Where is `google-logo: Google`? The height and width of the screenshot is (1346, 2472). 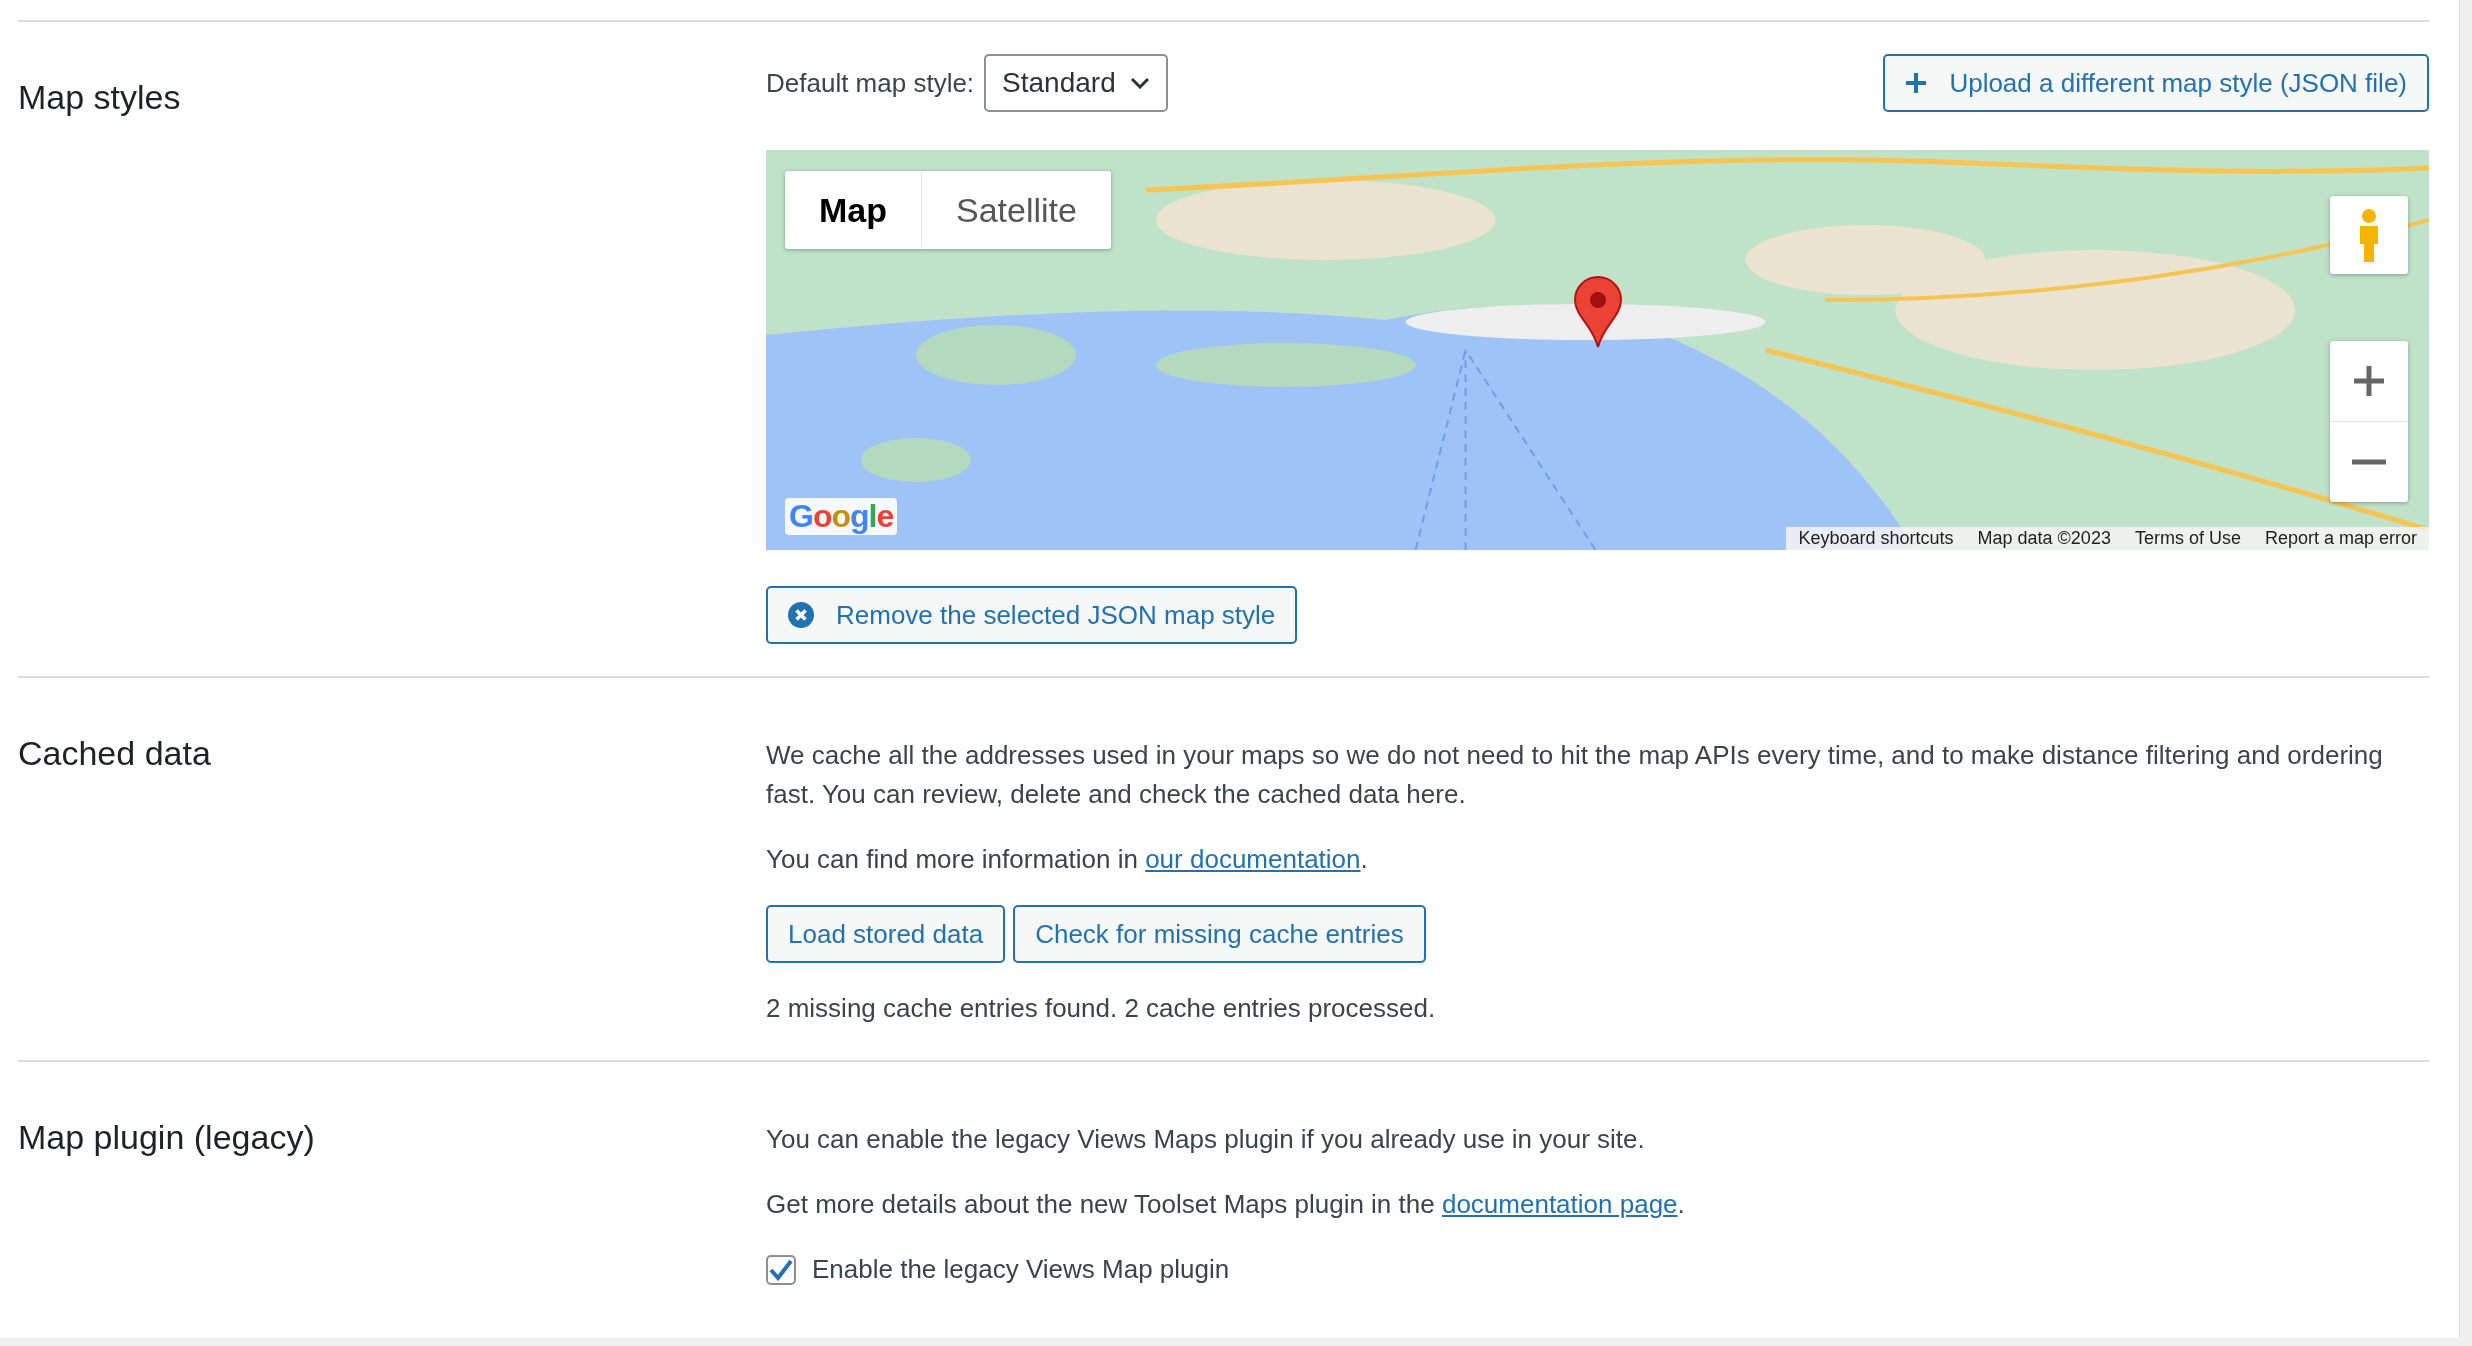 google-logo: Google is located at coordinates (841, 516).